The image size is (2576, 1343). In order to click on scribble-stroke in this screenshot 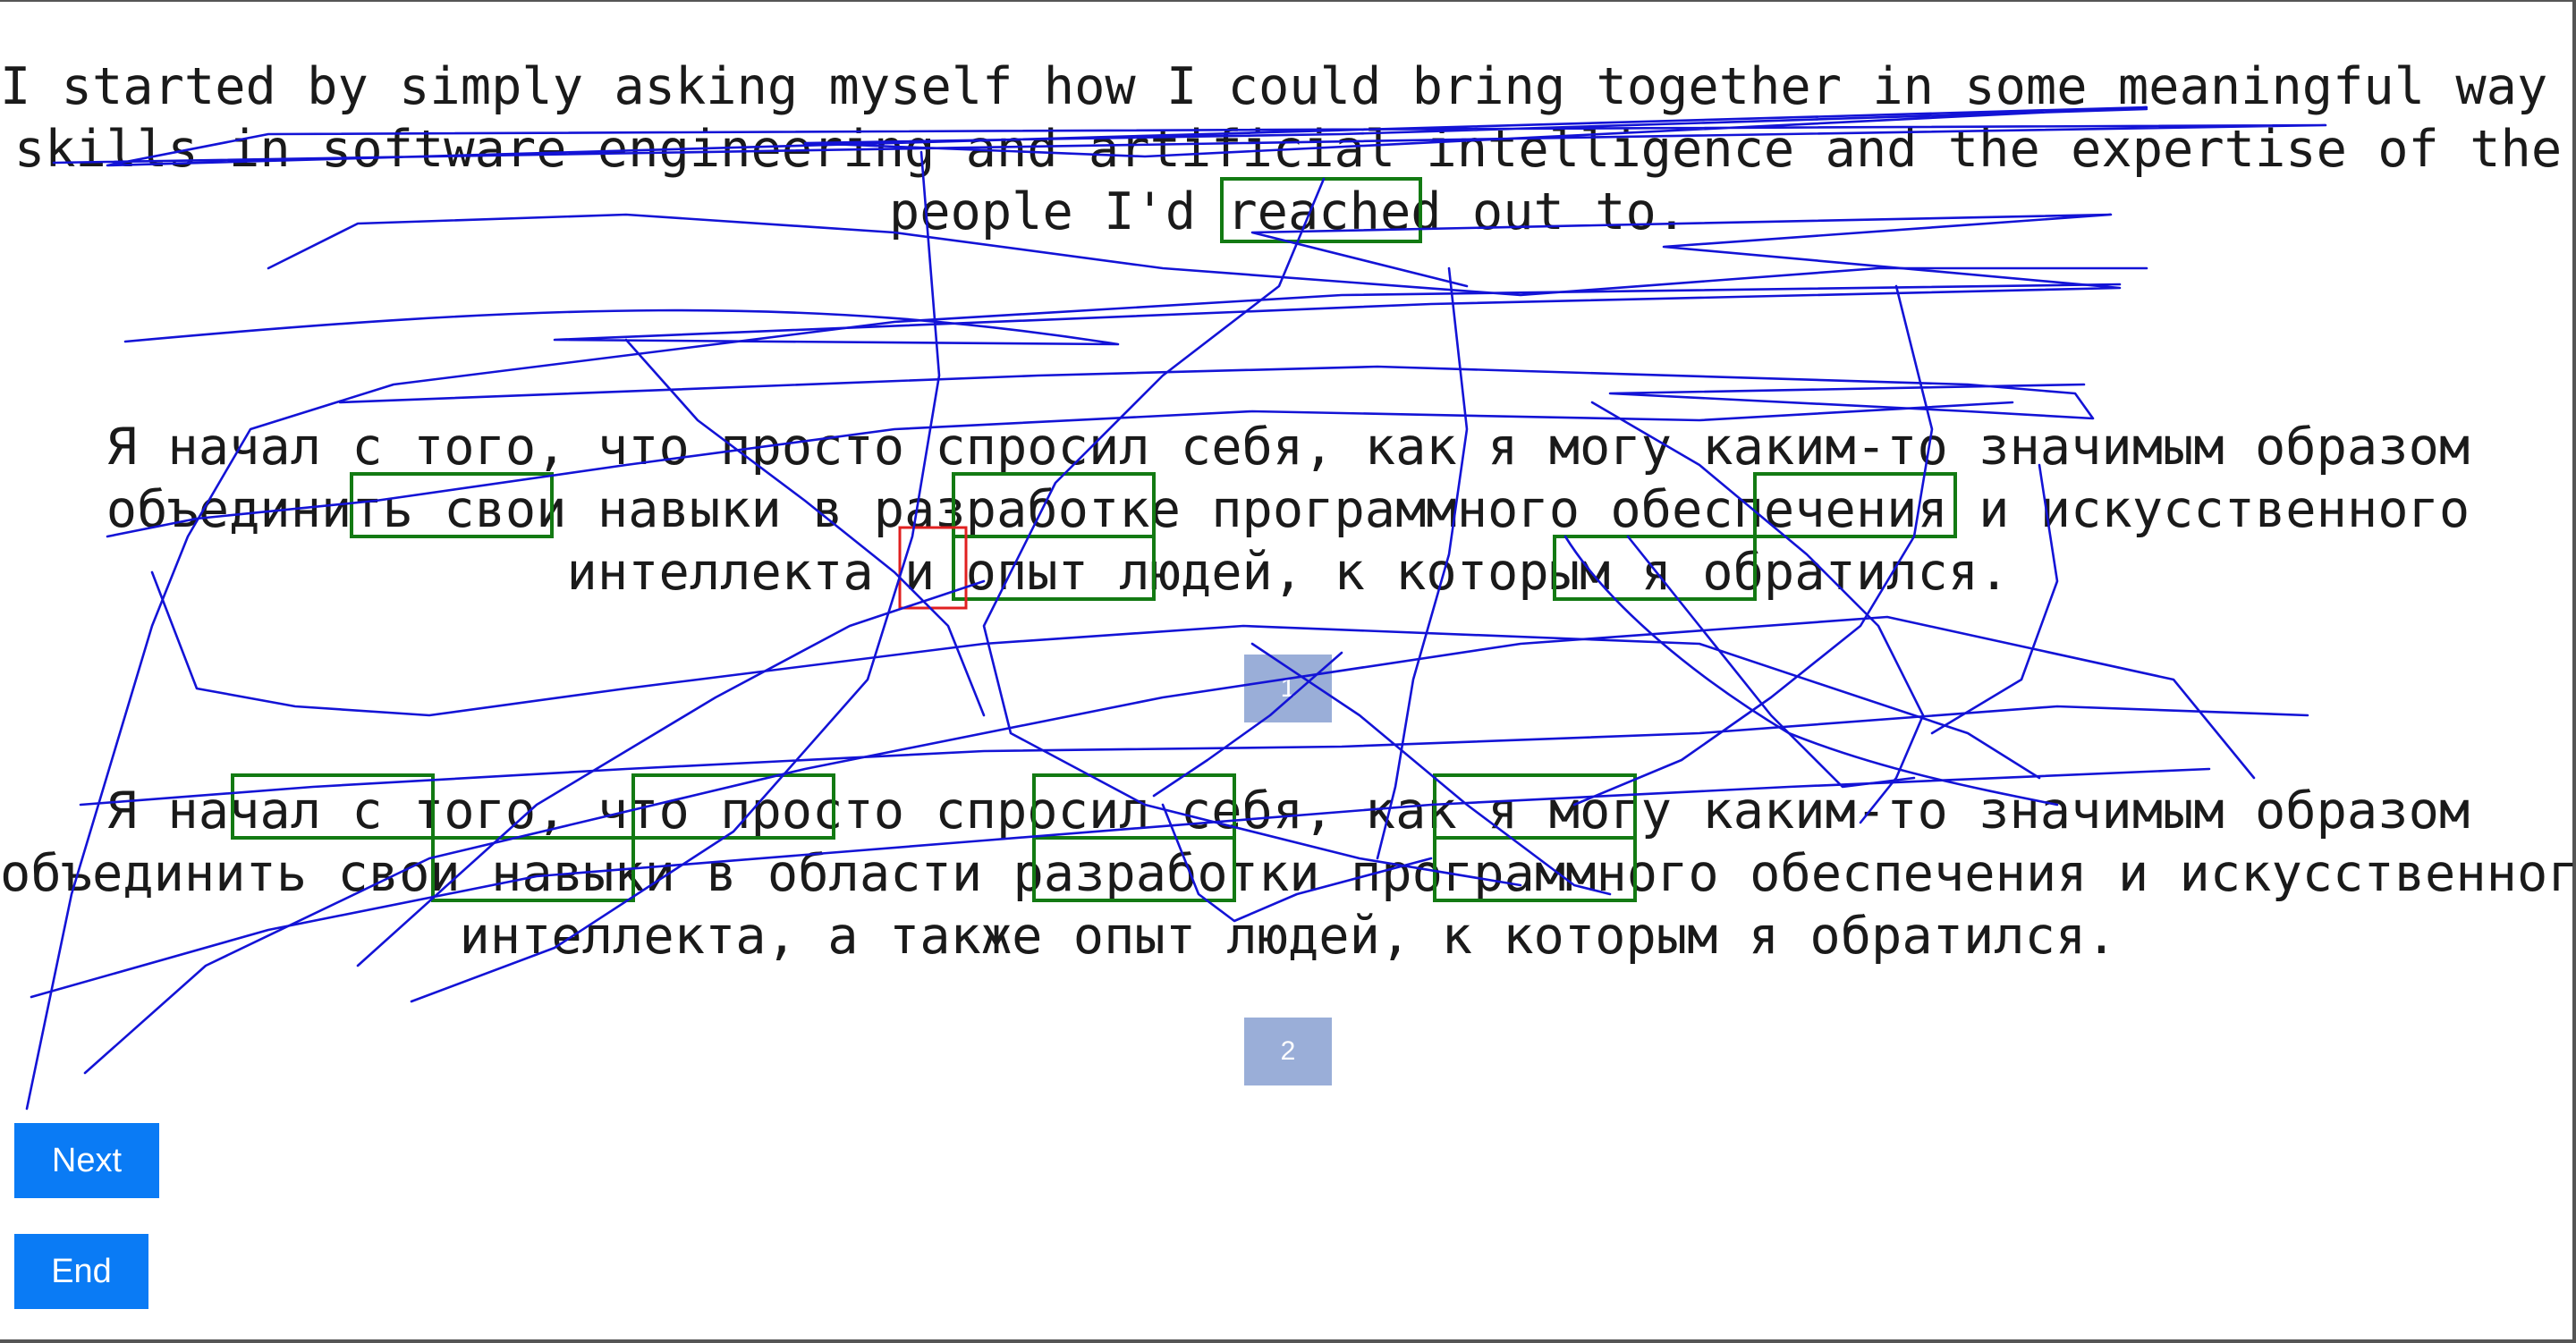, I will do `click(1216, 392)`.